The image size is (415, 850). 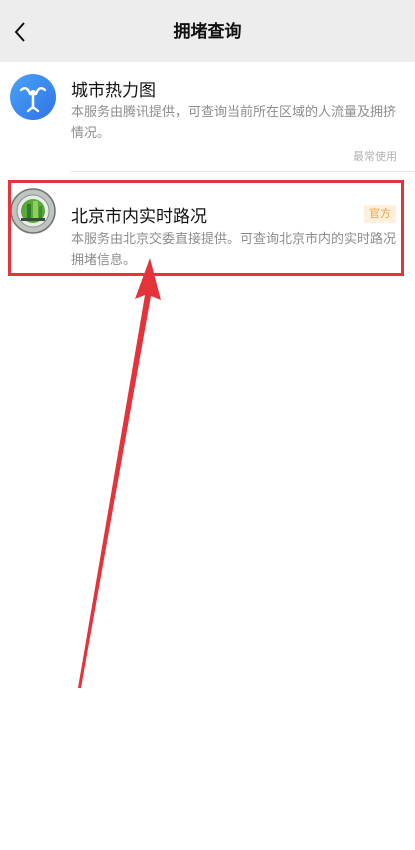 I want to click on nav-bar: 拥堵查询, so click(x=207, y=31).